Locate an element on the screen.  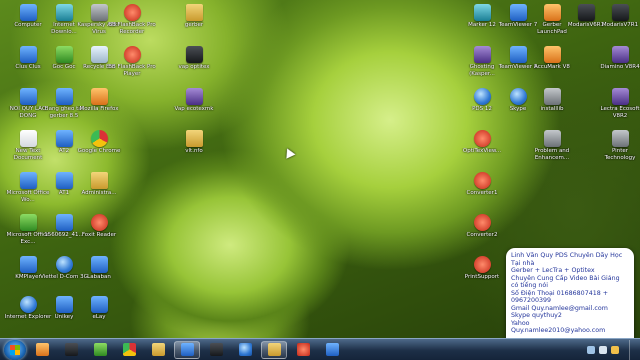
marker-icon is located at coordinates (482, 12).